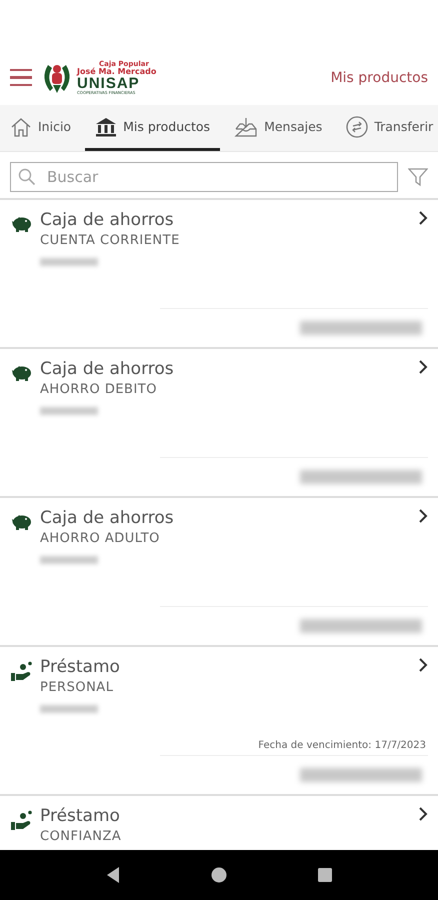 This screenshot has width=438, height=900. What do you see at coordinates (325, 875) in the screenshot?
I see `recents-icon` at bounding box center [325, 875].